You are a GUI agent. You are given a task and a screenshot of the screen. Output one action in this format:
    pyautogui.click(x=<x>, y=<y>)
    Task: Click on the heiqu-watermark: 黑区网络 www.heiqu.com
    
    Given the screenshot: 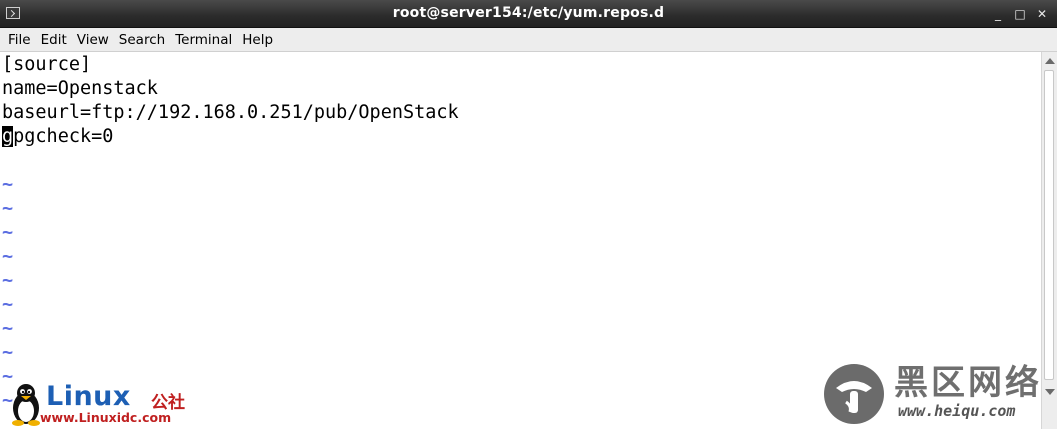 What is the action you would take?
    pyautogui.click(x=934, y=394)
    